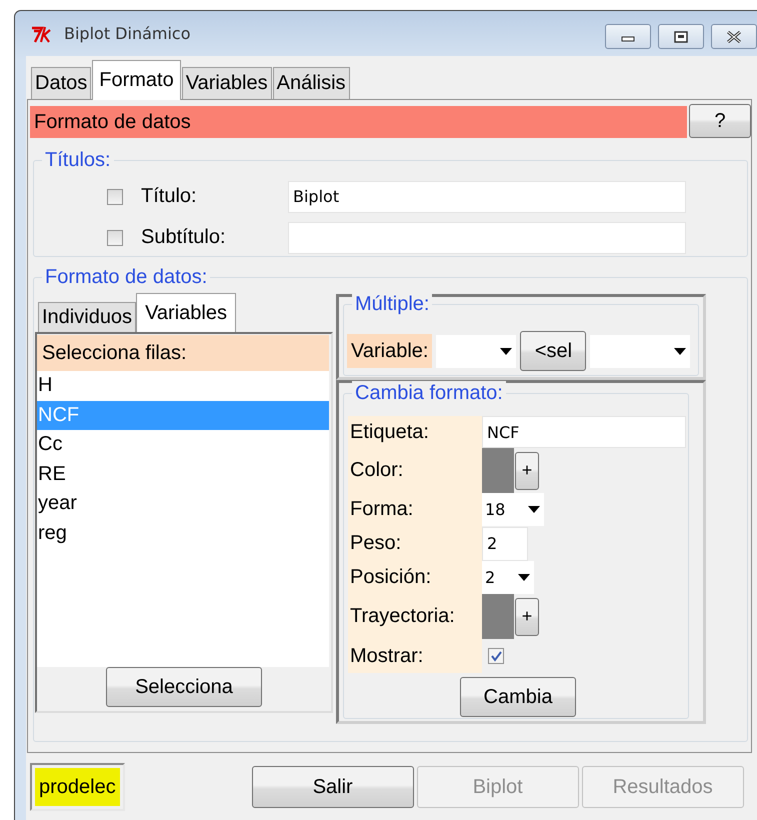 The image size is (757, 820). I want to click on list-item: Cc, so click(183, 445).